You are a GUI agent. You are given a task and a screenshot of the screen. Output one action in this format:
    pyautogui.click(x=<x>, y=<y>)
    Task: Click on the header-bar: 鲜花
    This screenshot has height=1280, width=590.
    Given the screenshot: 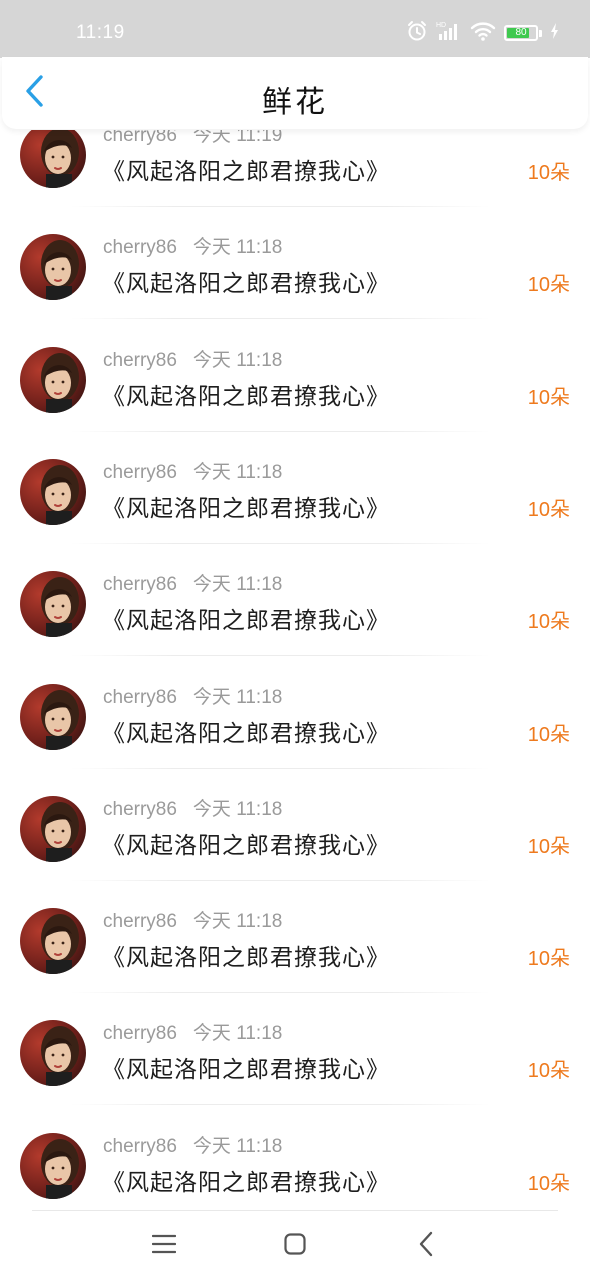 What is the action you would take?
    pyautogui.click(x=295, y=93)
    